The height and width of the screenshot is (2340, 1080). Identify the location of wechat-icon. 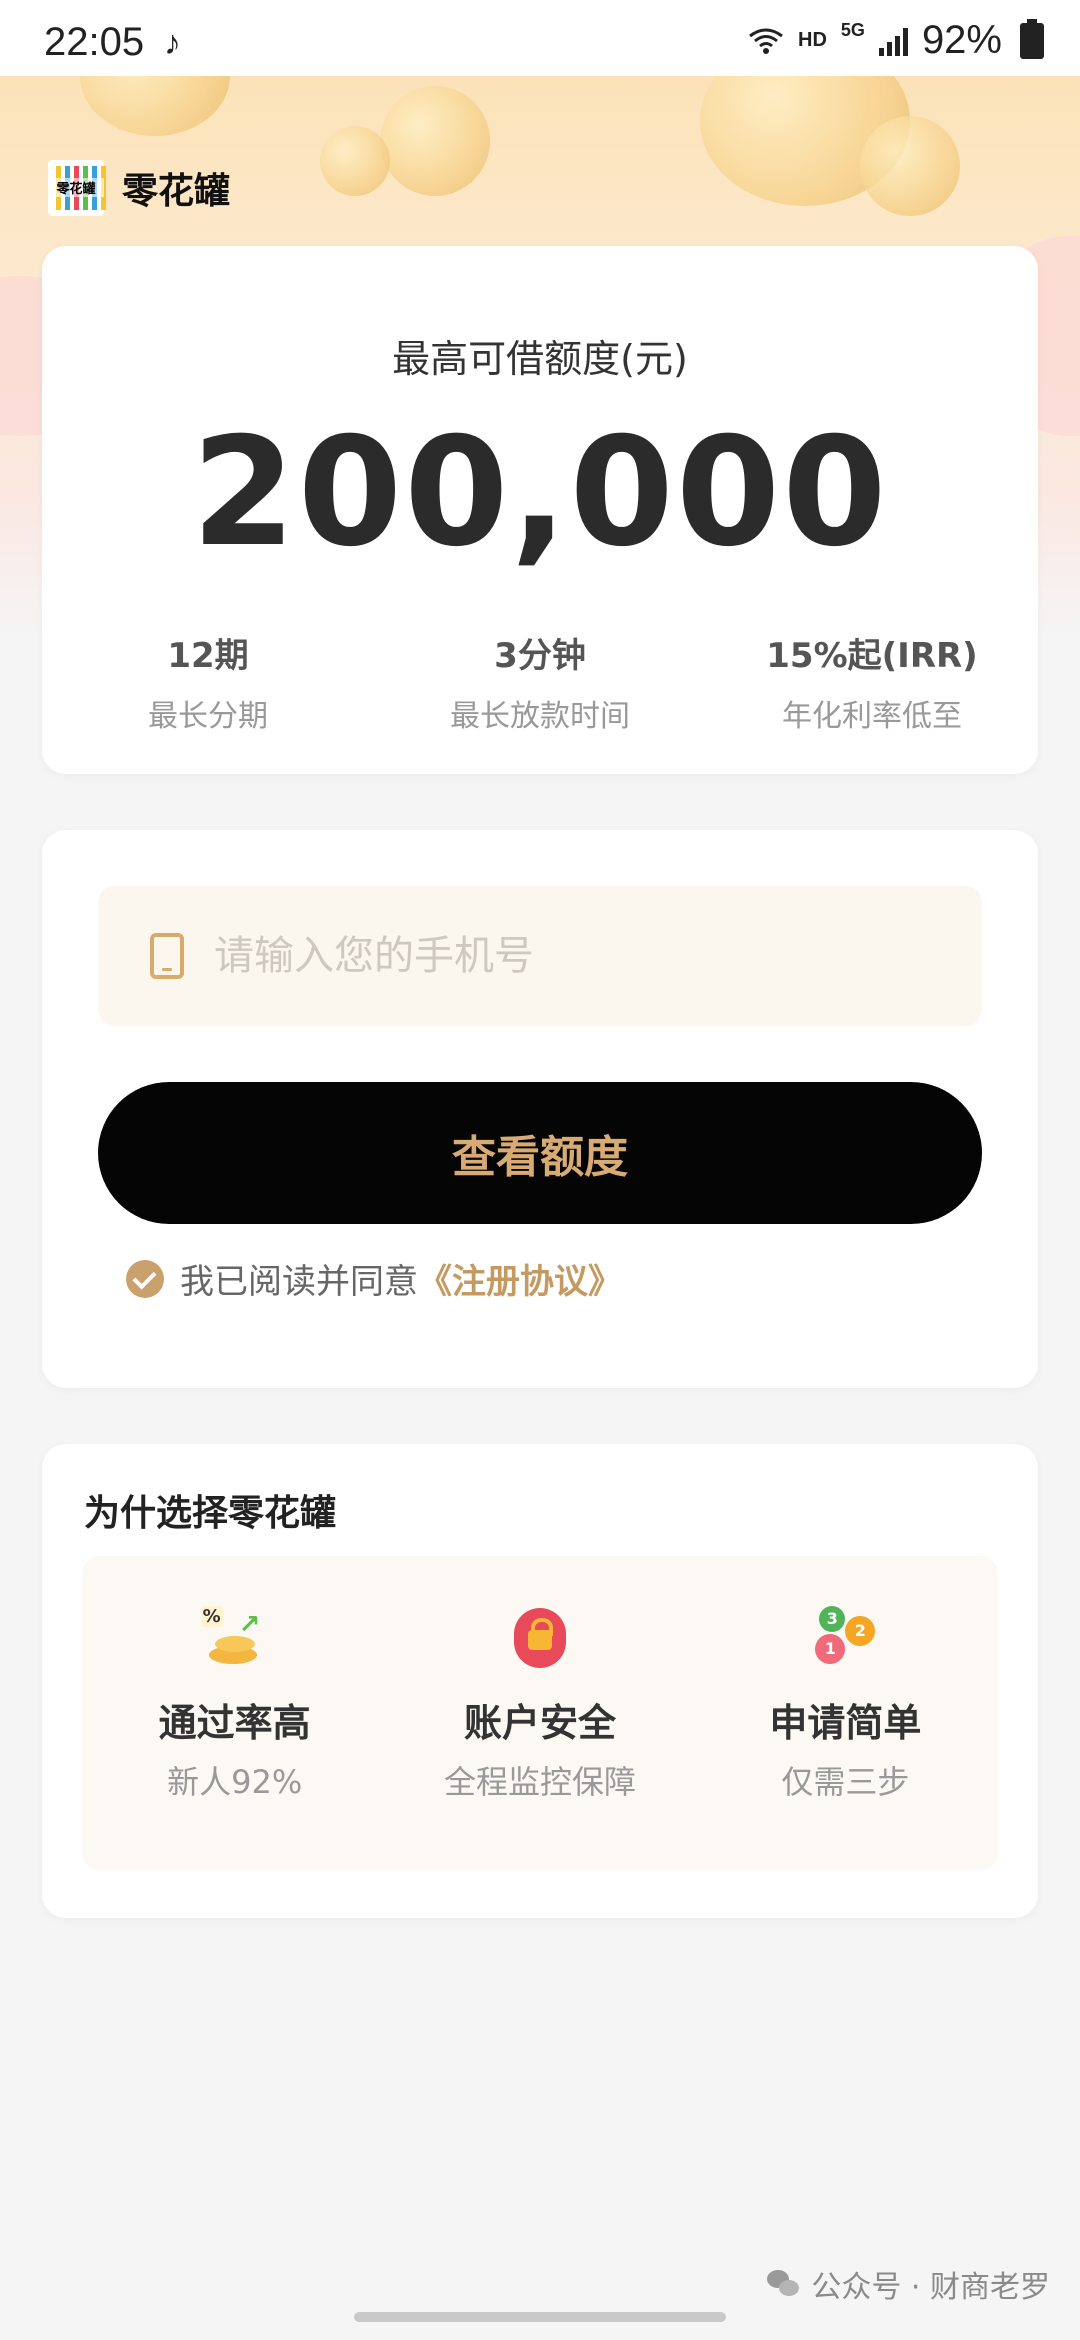
(784, 2284).